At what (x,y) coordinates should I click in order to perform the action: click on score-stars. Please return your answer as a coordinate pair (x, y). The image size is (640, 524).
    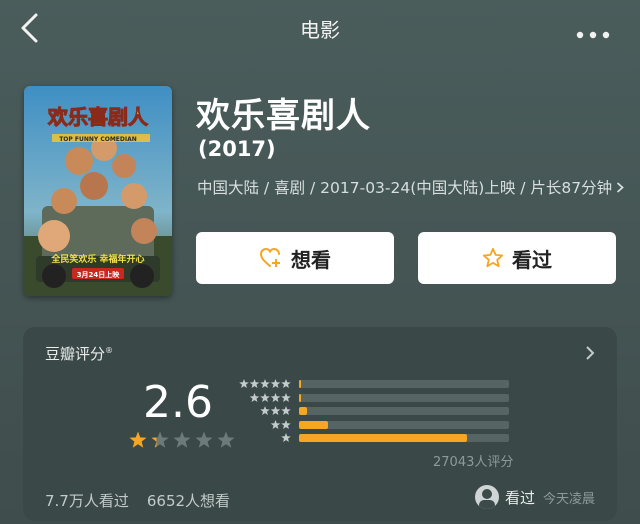
    Looking at the image, I should click on (182, 439).